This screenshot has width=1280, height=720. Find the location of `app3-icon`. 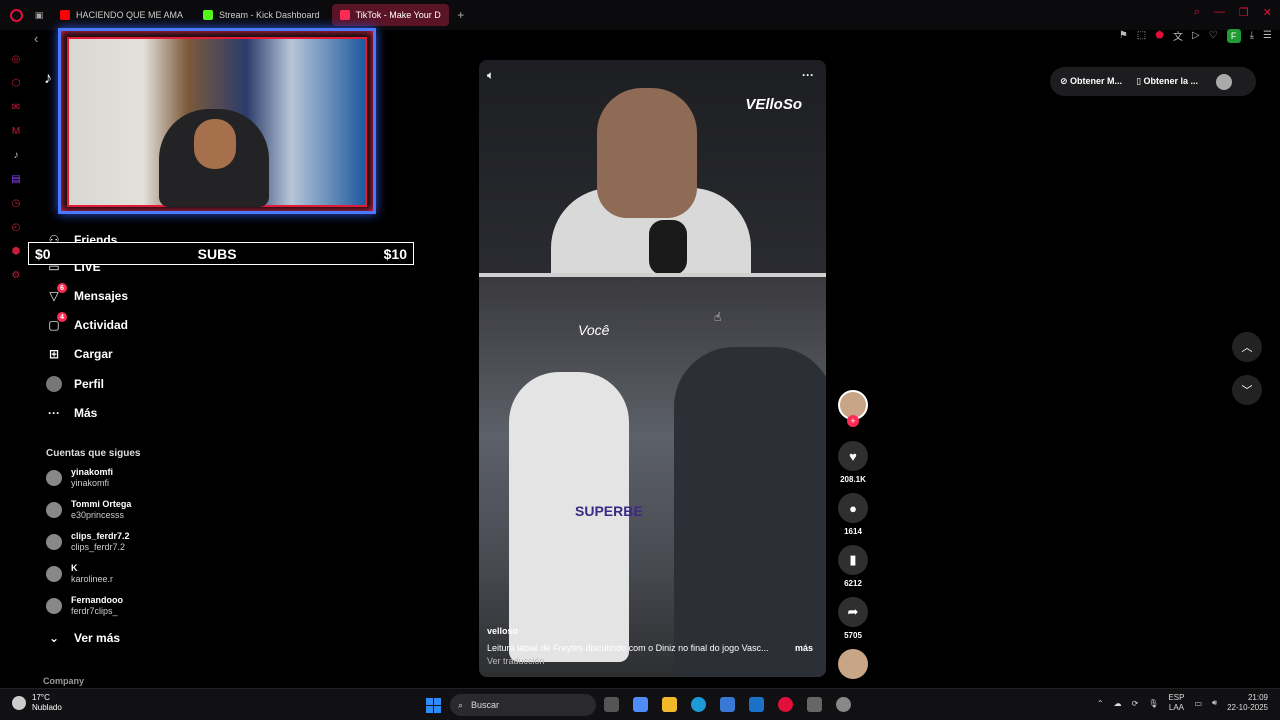

app3-icon is located at coordinates (843, 704).